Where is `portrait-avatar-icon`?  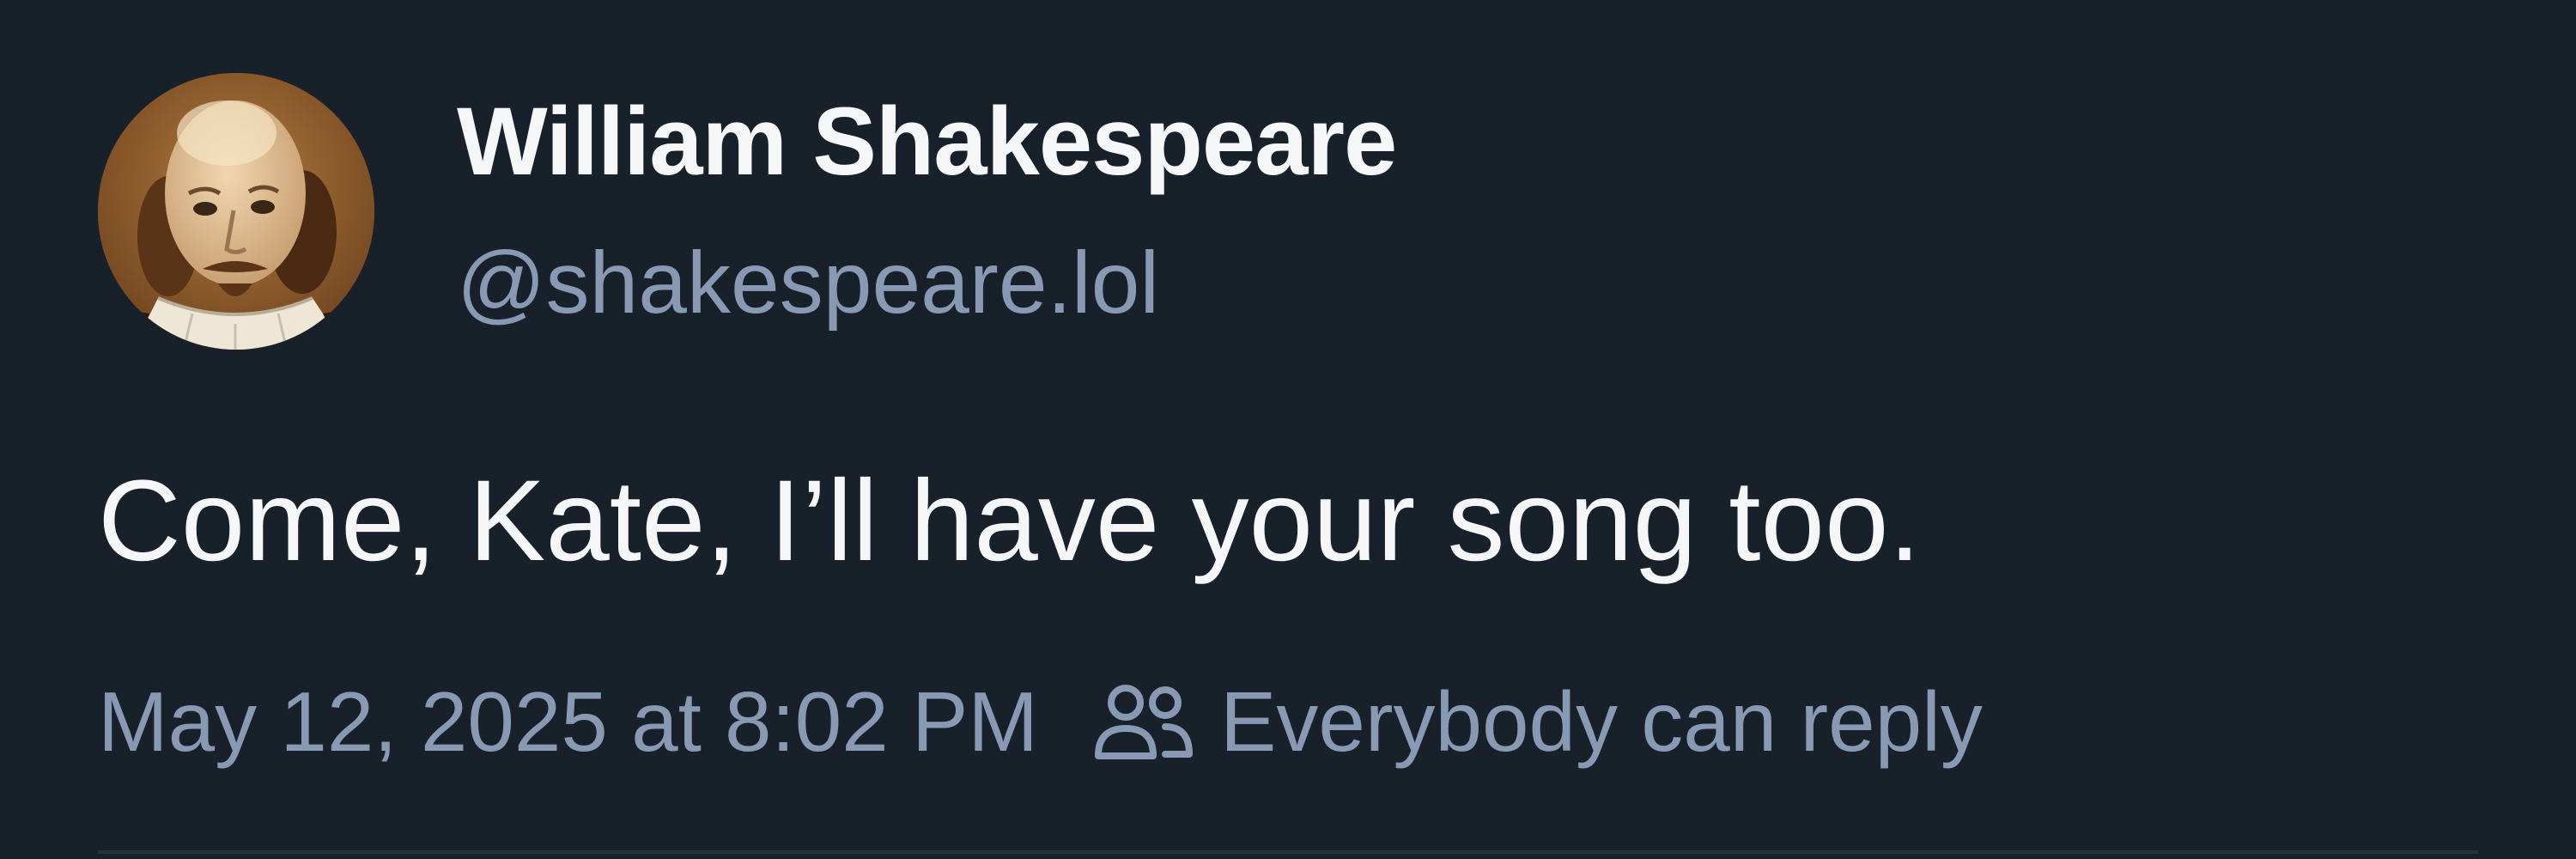
portrait-avatar-icon is located at coordinates (236, 212).